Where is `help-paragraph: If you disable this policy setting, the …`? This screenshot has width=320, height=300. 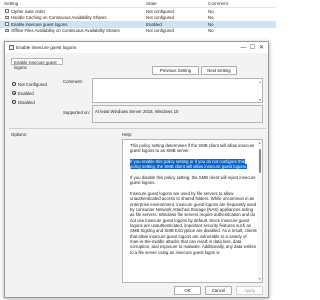
help-paragraph: If you disable this policy setting, the … is located at coordinates (193, 180).